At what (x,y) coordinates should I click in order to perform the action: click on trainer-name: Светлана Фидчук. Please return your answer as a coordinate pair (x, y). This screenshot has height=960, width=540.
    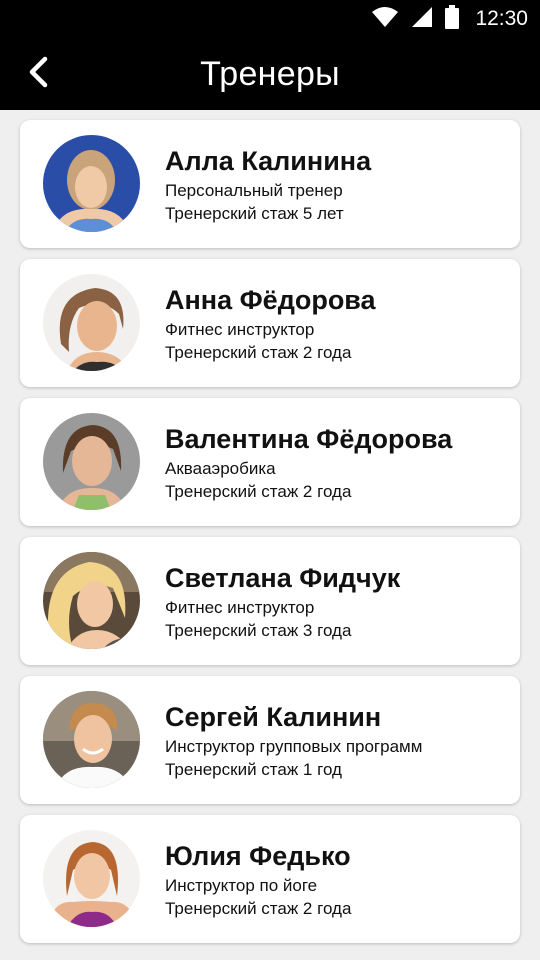
    Looking at the image, I should click on (283, 578).